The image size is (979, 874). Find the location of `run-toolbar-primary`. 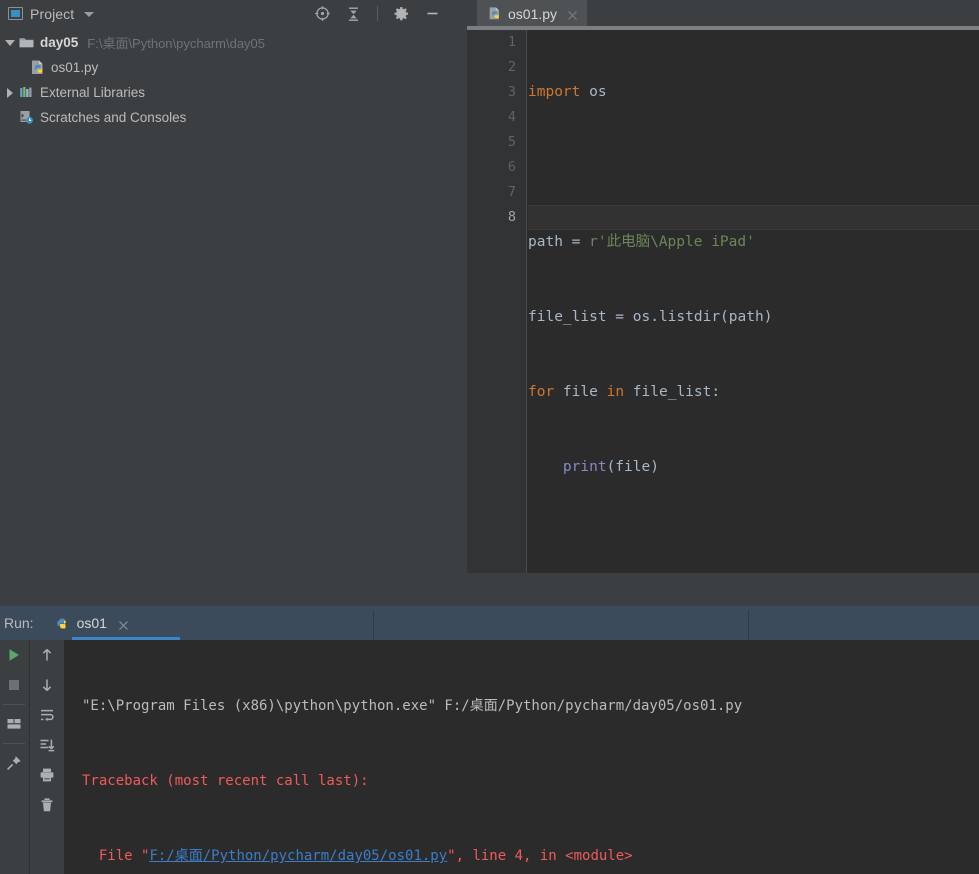

run-toolbar-primary is located at coordinates (14, 757).